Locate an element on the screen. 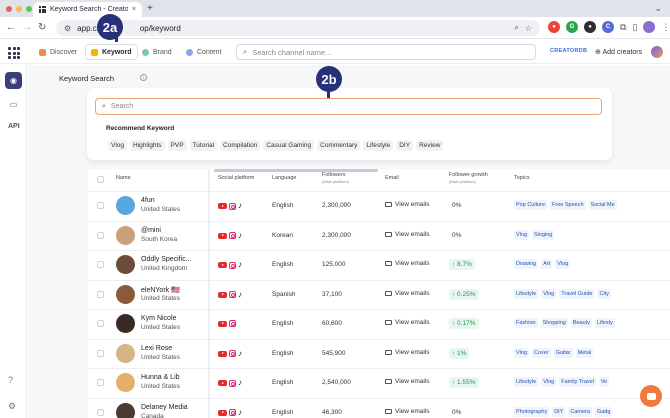  close-window-button is located at coordinates (9, 9).